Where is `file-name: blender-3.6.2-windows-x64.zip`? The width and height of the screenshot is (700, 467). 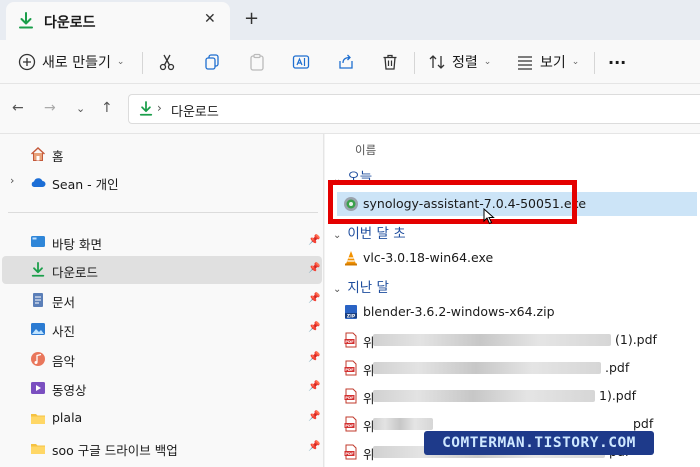 file-name: blender-3.6.2-windows-x64.zip is located at coordinates (459, 311).